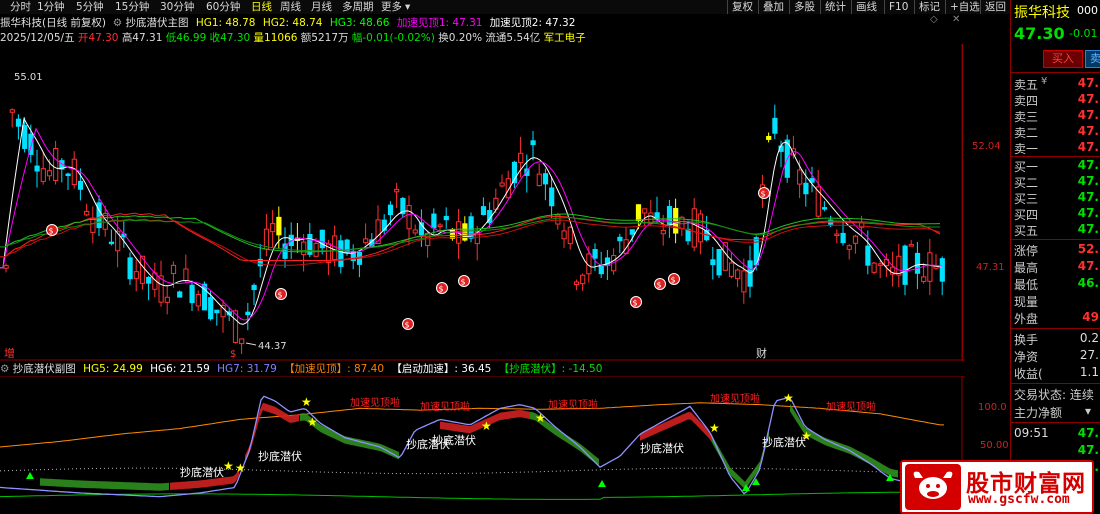 The width and height of the screenshot is (1100, 514). I want to click on sell-button: 卖出, so click(1092, 59).